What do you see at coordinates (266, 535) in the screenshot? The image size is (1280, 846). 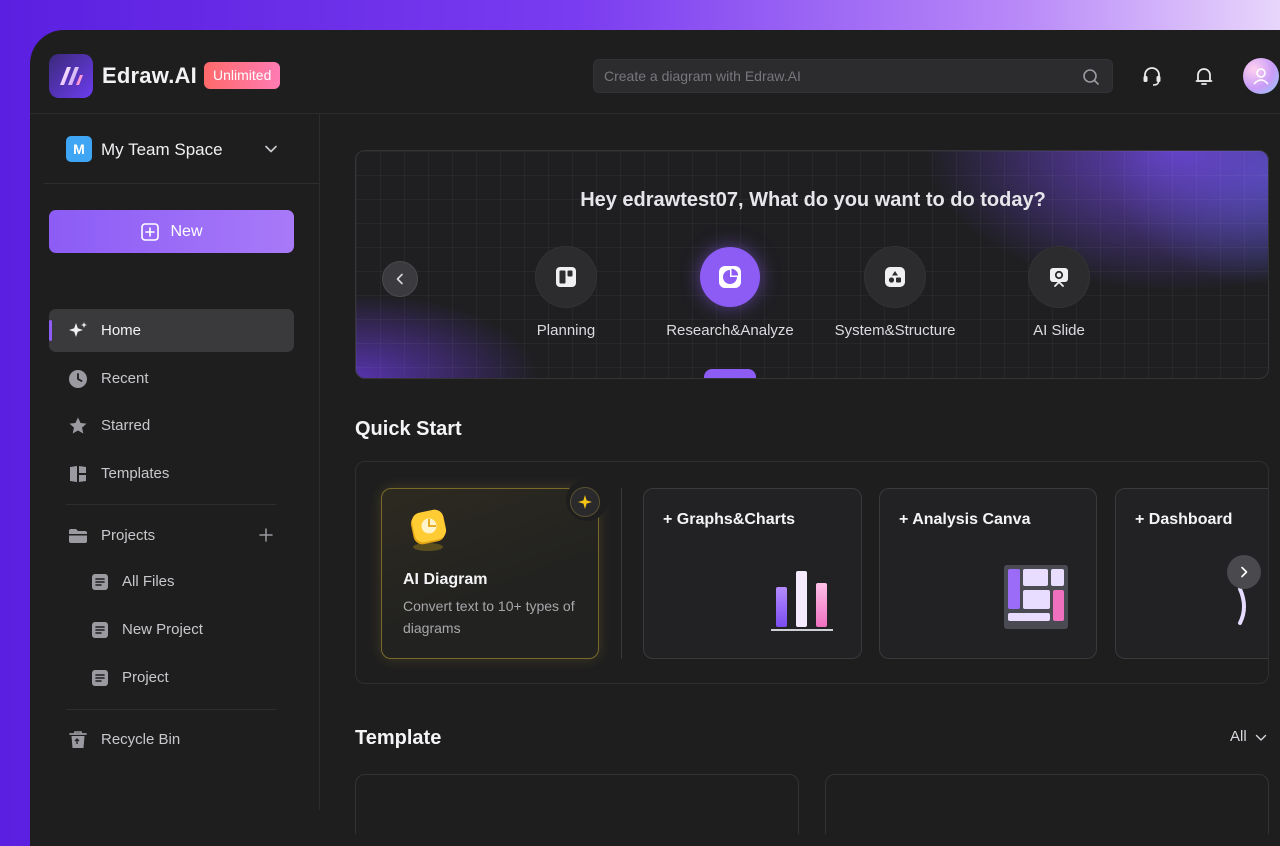 I see `add-project-icon` at bounding box center [266, 535].